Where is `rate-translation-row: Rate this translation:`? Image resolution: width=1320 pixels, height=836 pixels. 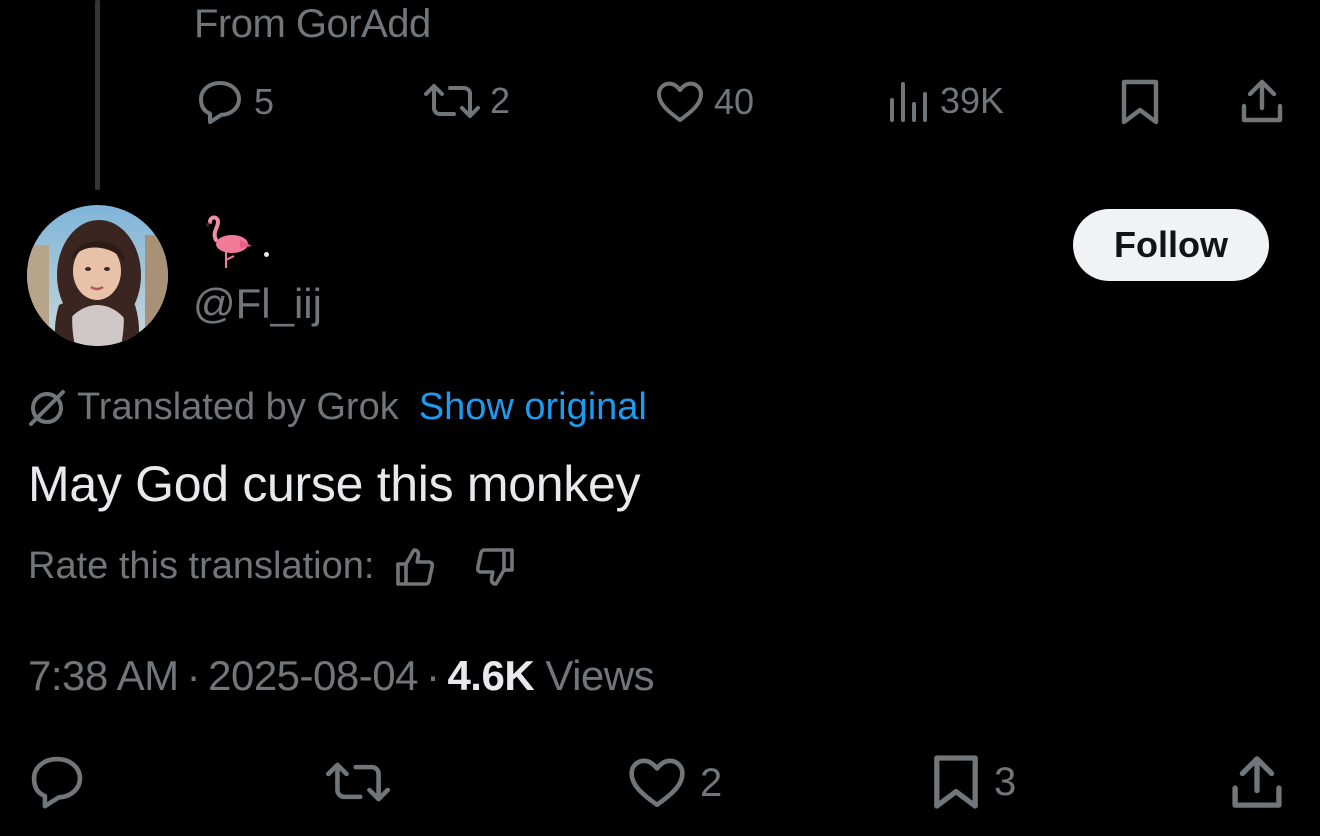 rate-translation-row: Rate this translation: is located at coordinates (272, 566).